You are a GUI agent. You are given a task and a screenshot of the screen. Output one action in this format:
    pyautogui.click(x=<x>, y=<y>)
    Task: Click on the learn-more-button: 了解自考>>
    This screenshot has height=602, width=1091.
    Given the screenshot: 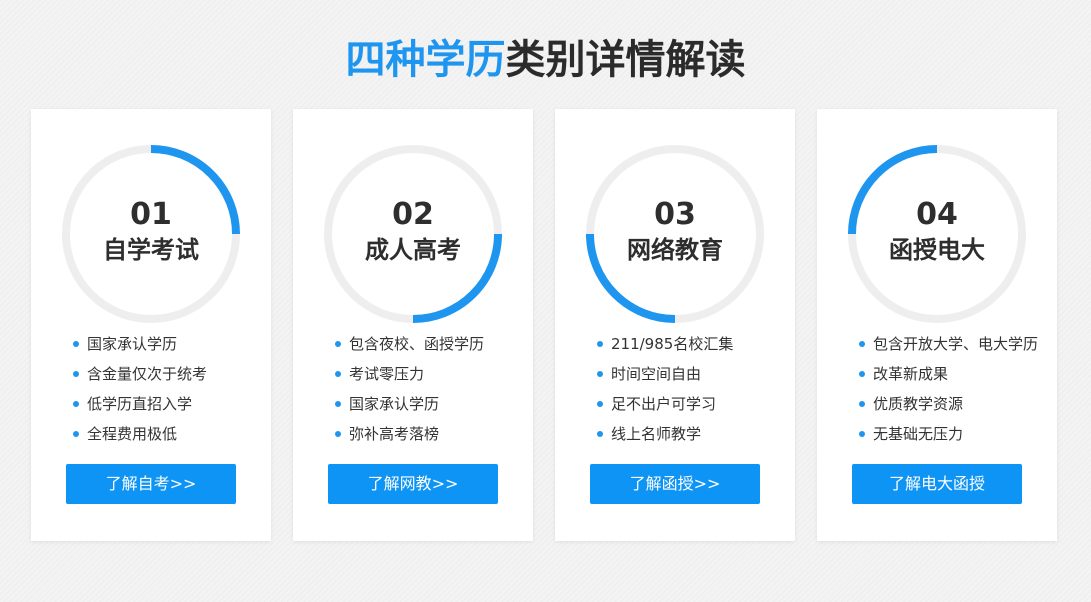 What is the action you would take?
    pyautogui.click(x=151, y=484)
    